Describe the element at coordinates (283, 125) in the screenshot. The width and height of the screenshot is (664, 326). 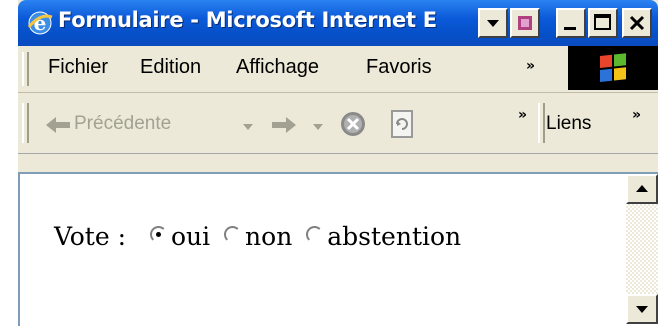
I see `forward-arrow-icon` at that location.